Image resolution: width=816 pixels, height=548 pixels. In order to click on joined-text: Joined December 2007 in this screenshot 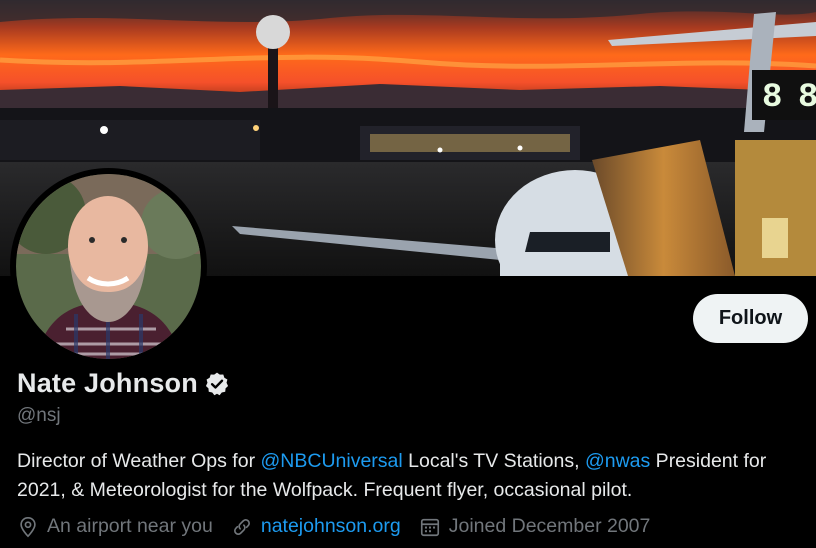, I will do `click(549, 526)`.